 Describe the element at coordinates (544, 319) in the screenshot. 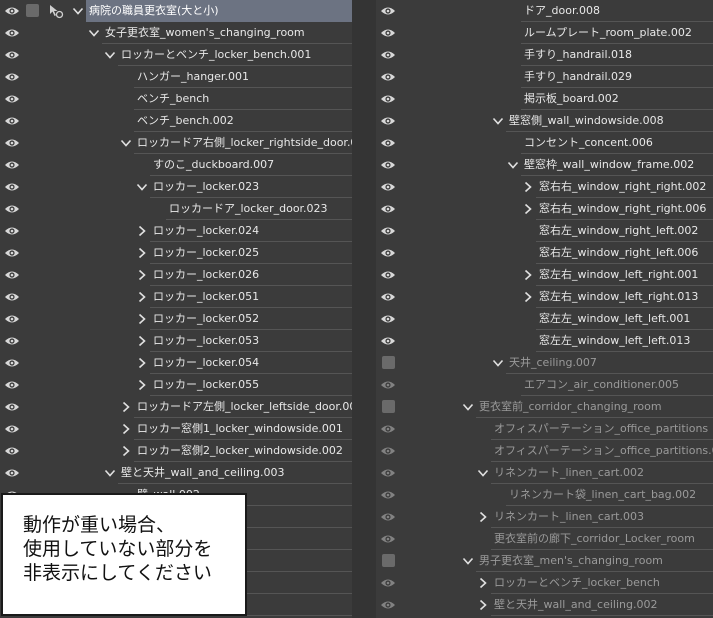

I see `tree-row: 窓左左_window_left_left.001` at that location.